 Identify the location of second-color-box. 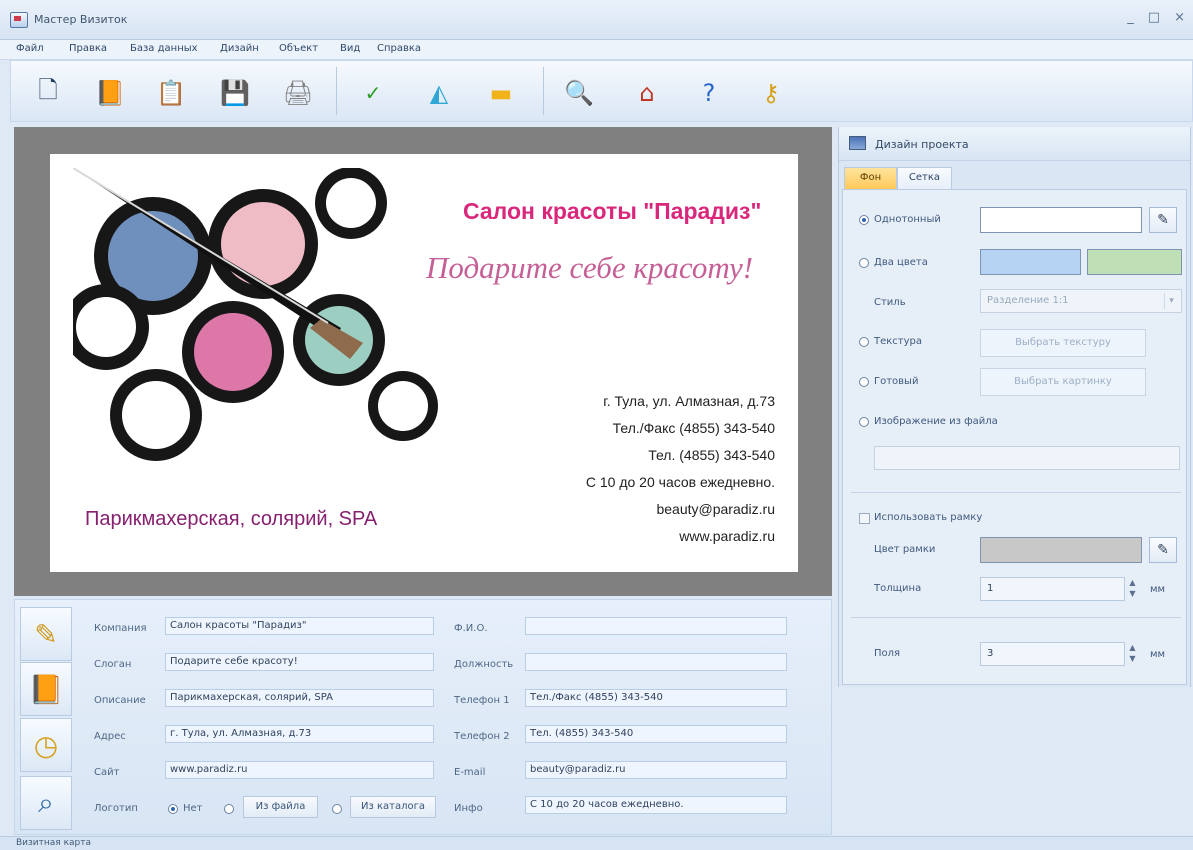
(1134, 262).